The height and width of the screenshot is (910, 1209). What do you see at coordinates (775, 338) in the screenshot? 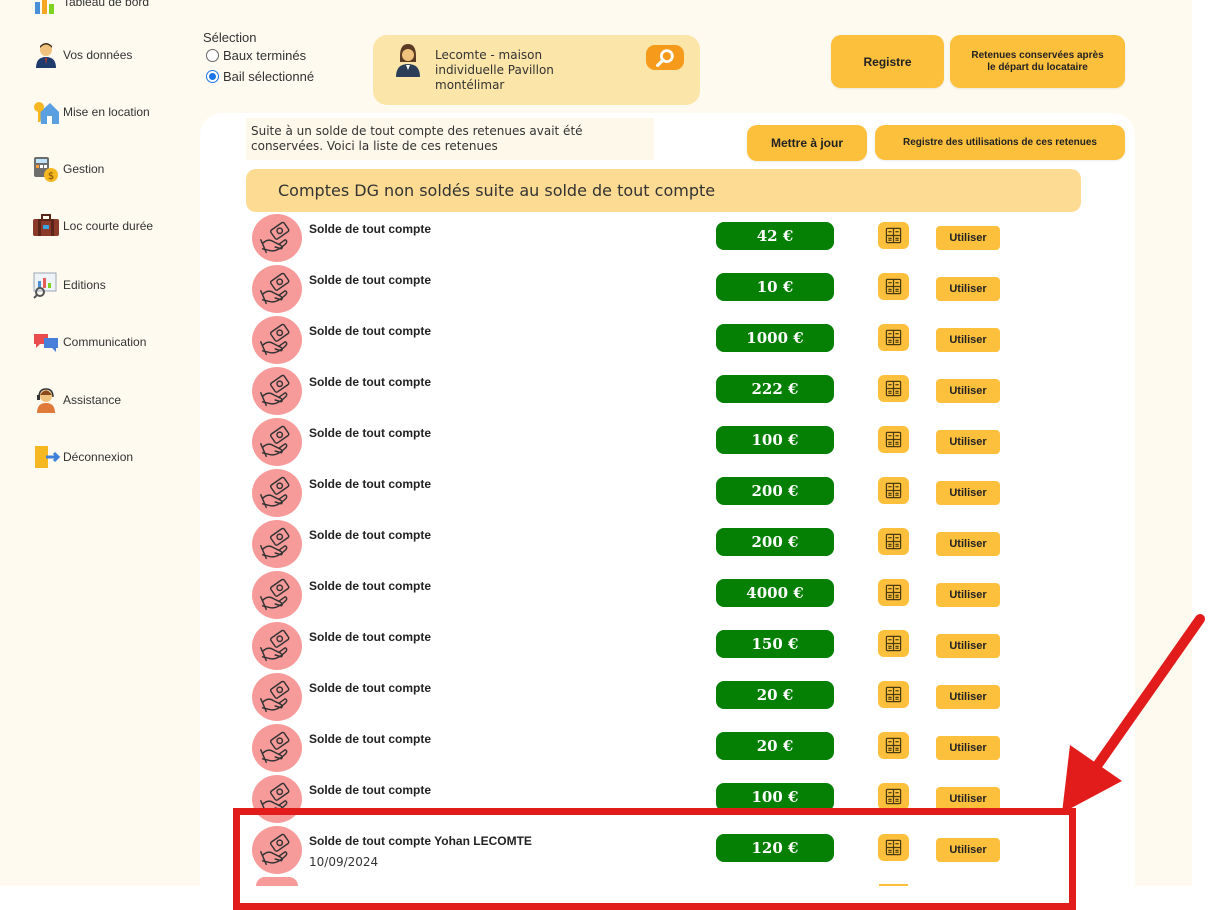
I see `amount-badge: 1000 €` at bounding box center [775, 338].